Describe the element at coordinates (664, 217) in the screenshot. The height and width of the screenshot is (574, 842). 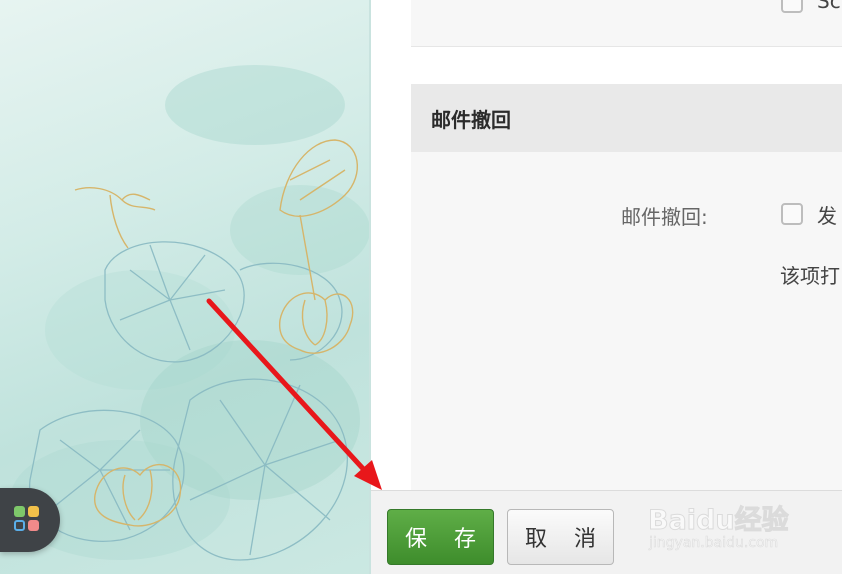
I see `mail-recall-field-label: 邮件撤回:` at that location.